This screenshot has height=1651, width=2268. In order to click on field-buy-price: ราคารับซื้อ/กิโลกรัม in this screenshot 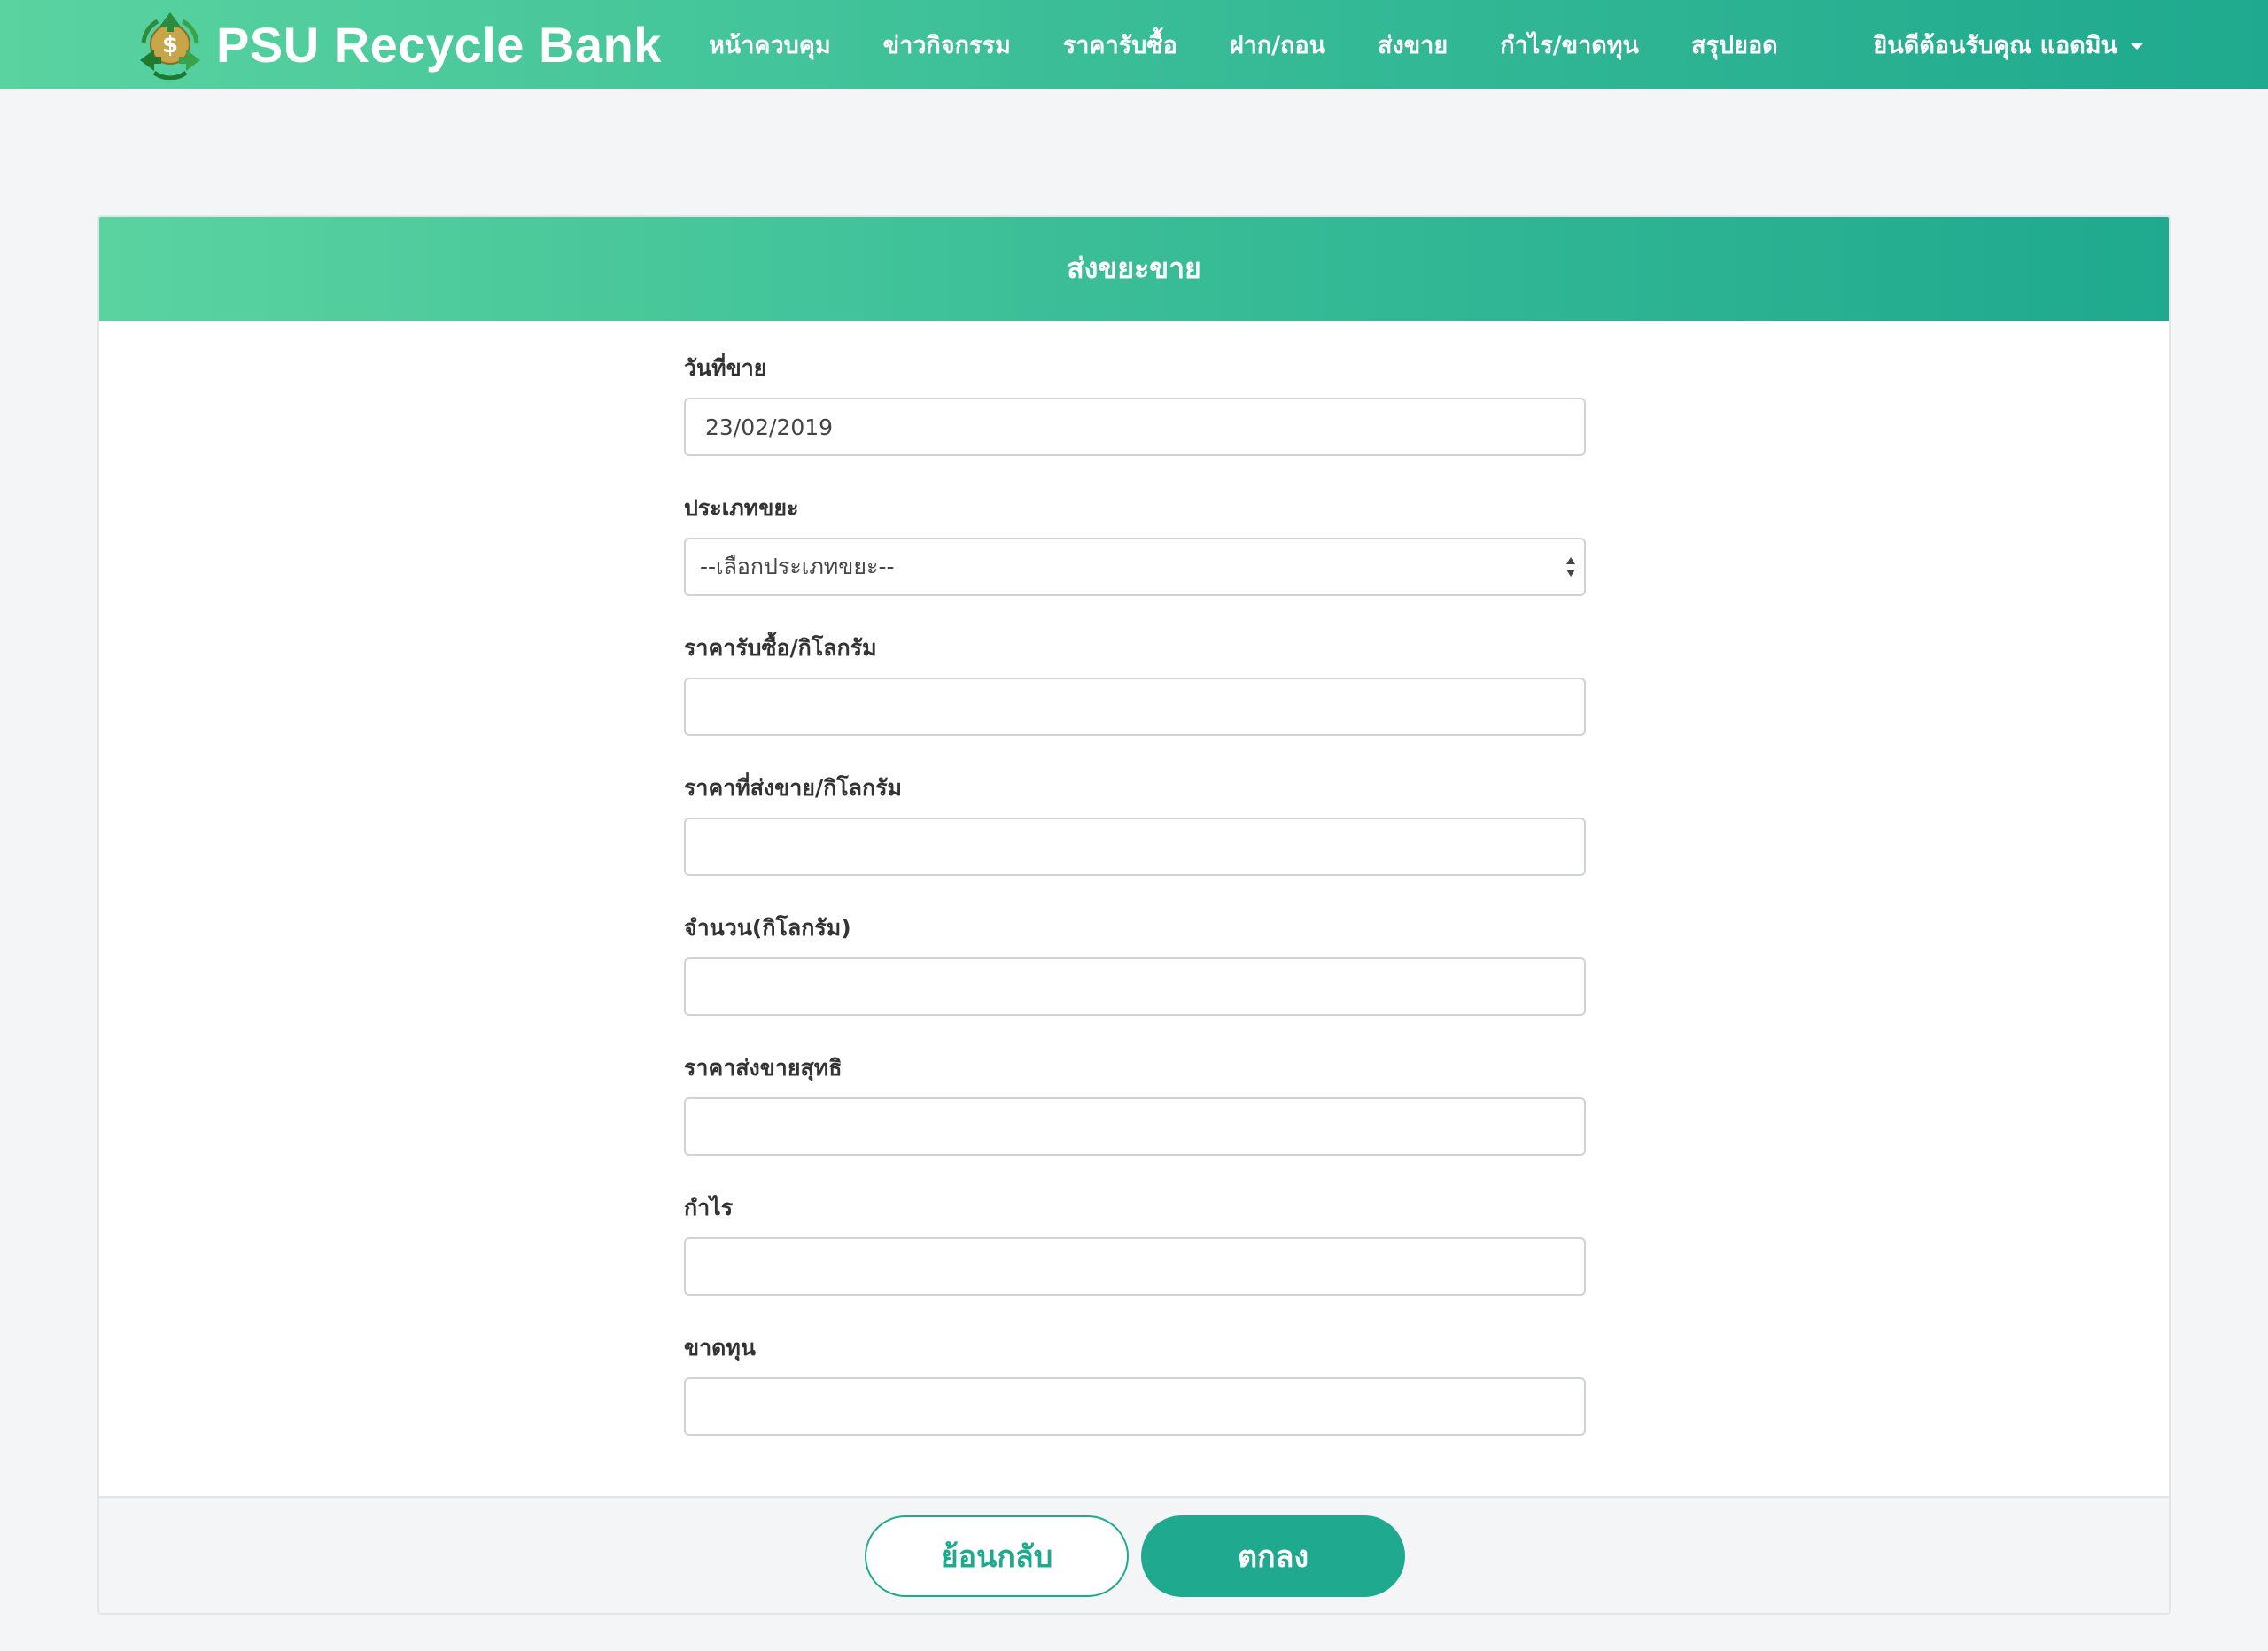, I will do `click(1136, 701)`.